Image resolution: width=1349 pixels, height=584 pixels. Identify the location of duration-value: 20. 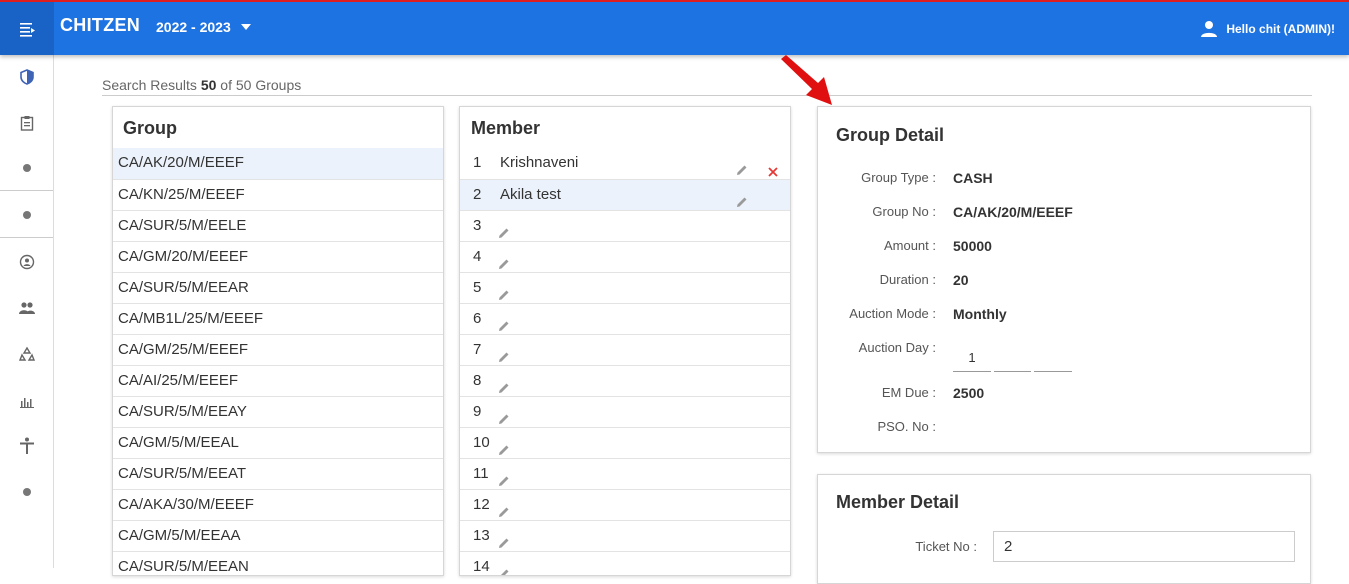
(961, 280).